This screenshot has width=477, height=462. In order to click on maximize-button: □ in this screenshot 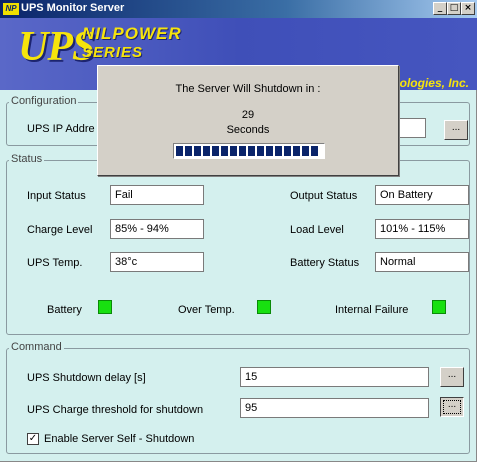, I will do `click(454, 8)`.